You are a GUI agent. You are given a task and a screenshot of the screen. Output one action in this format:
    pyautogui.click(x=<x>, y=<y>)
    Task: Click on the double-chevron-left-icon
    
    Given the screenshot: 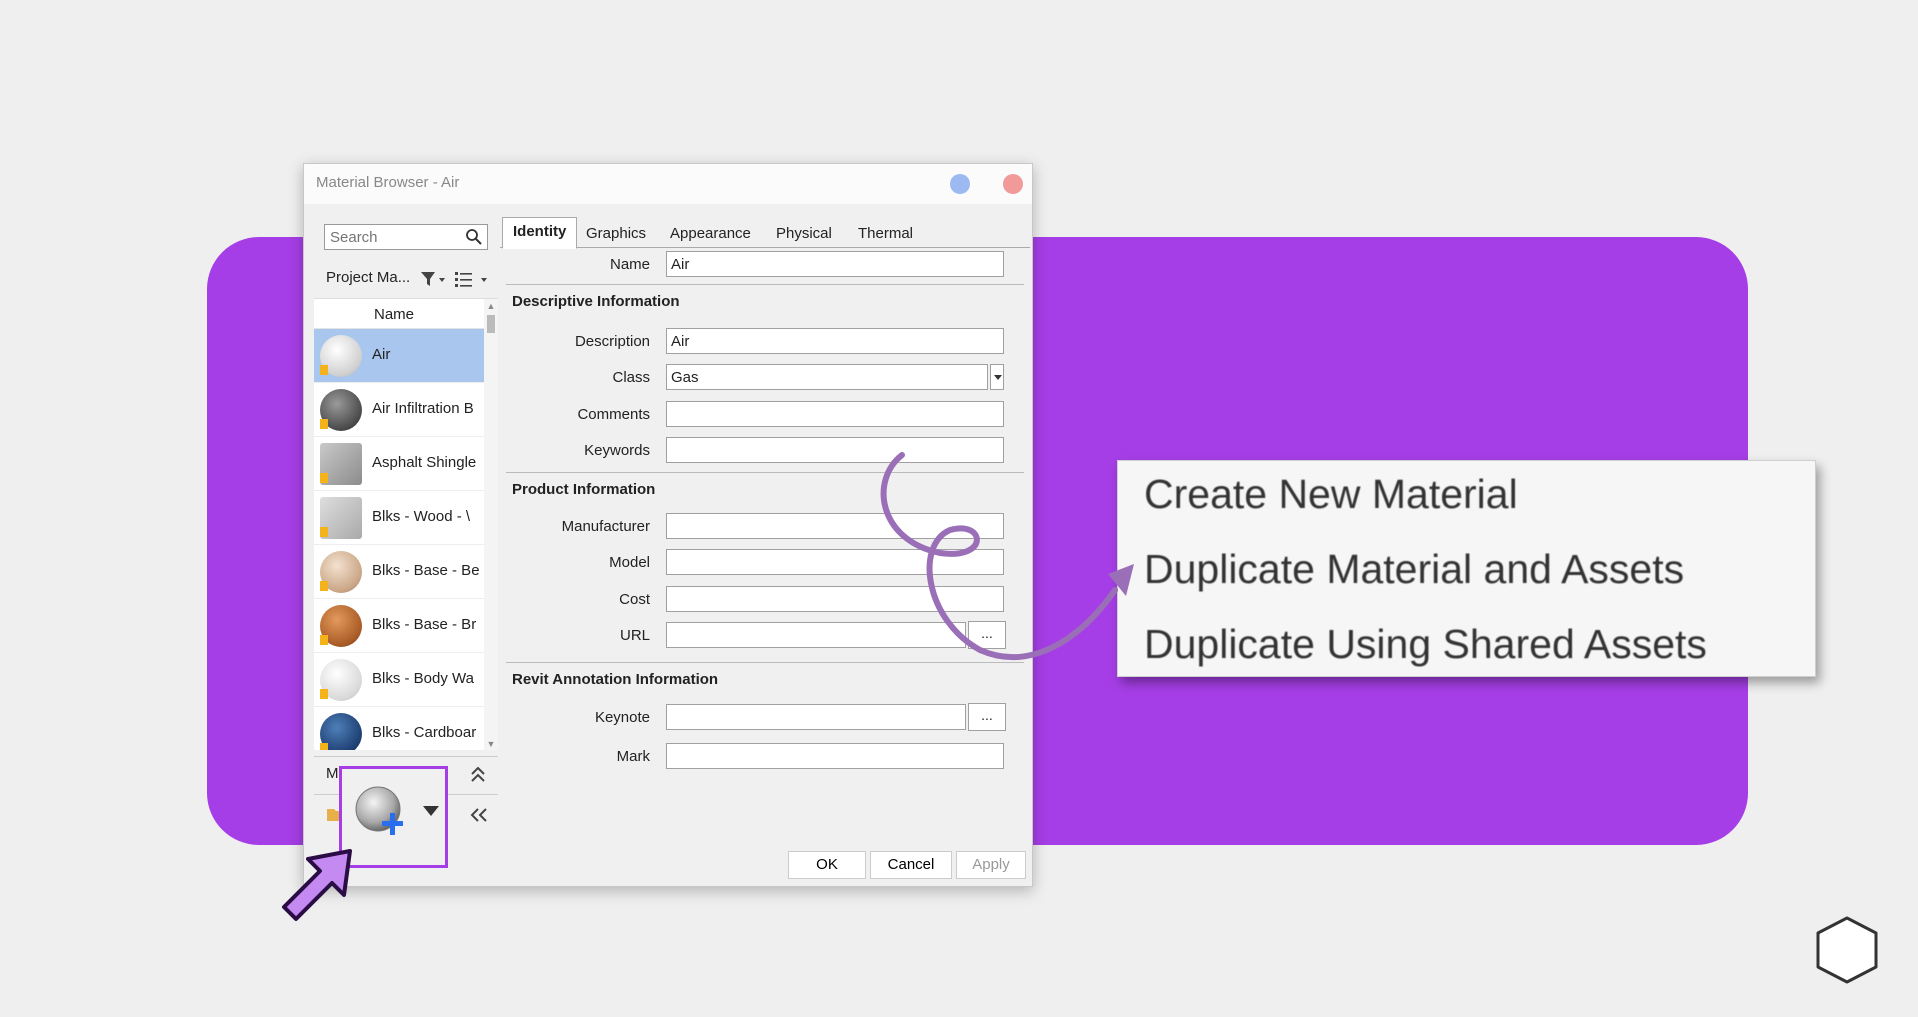 What is the action you would take?
    pyautogui.click(x=479, y=815)
    